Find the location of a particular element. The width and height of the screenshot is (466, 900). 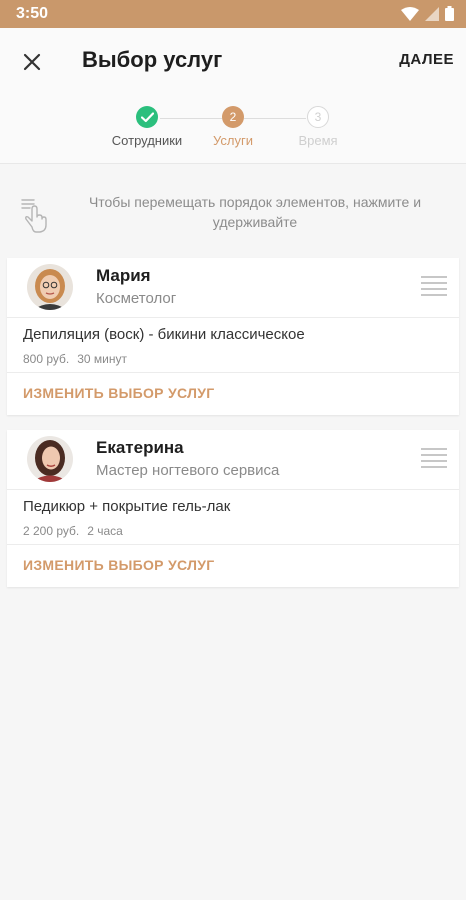

service-name: Депиляция (воск) - бикини классическое is located at coordinates (164, 334).